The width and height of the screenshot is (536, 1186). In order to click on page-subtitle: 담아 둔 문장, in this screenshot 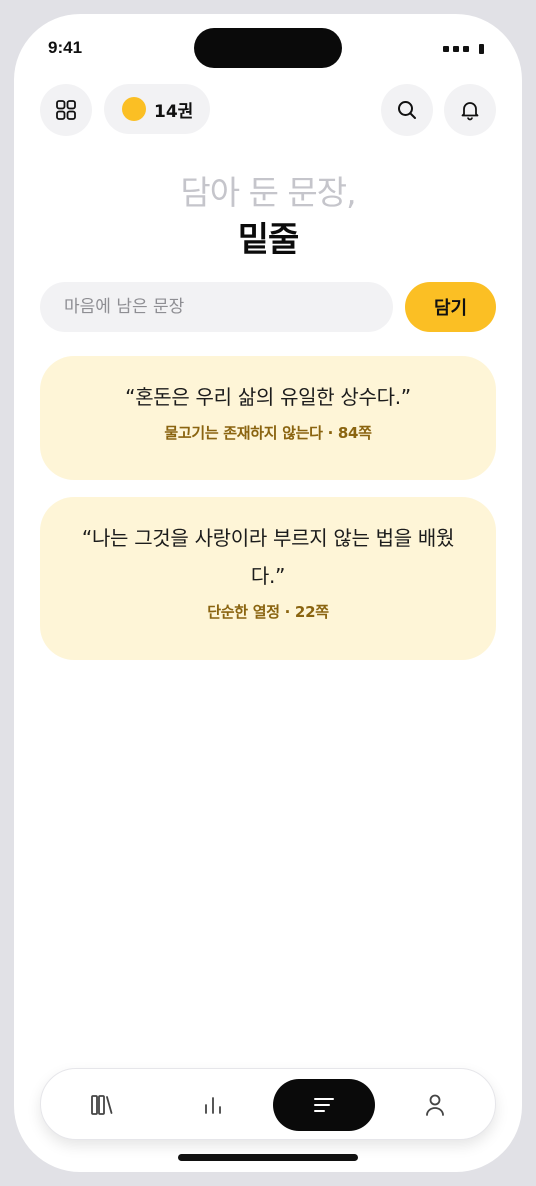, I will do `click(268, 192)`.